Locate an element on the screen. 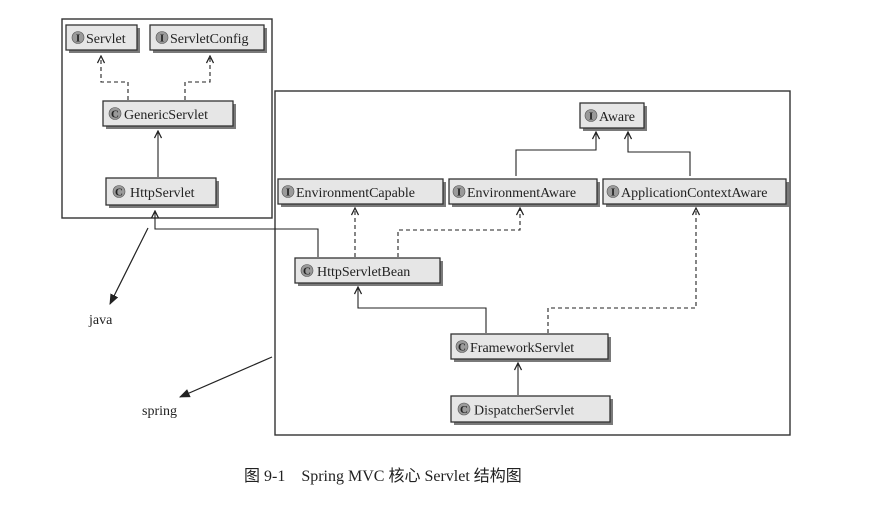 The image size is (877, 520). realization-framework-to-appctxaware is located at coordinates (621, 270).